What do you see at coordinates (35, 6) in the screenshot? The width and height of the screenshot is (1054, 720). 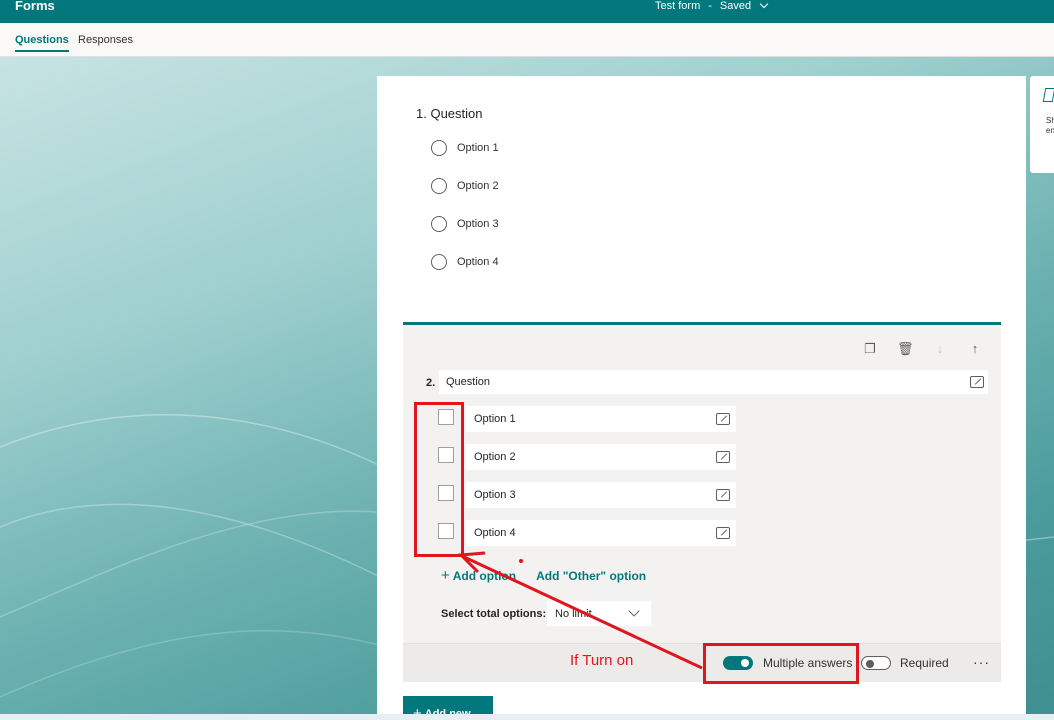 I see `app-title: Forms` at bounding box center [35, 6].